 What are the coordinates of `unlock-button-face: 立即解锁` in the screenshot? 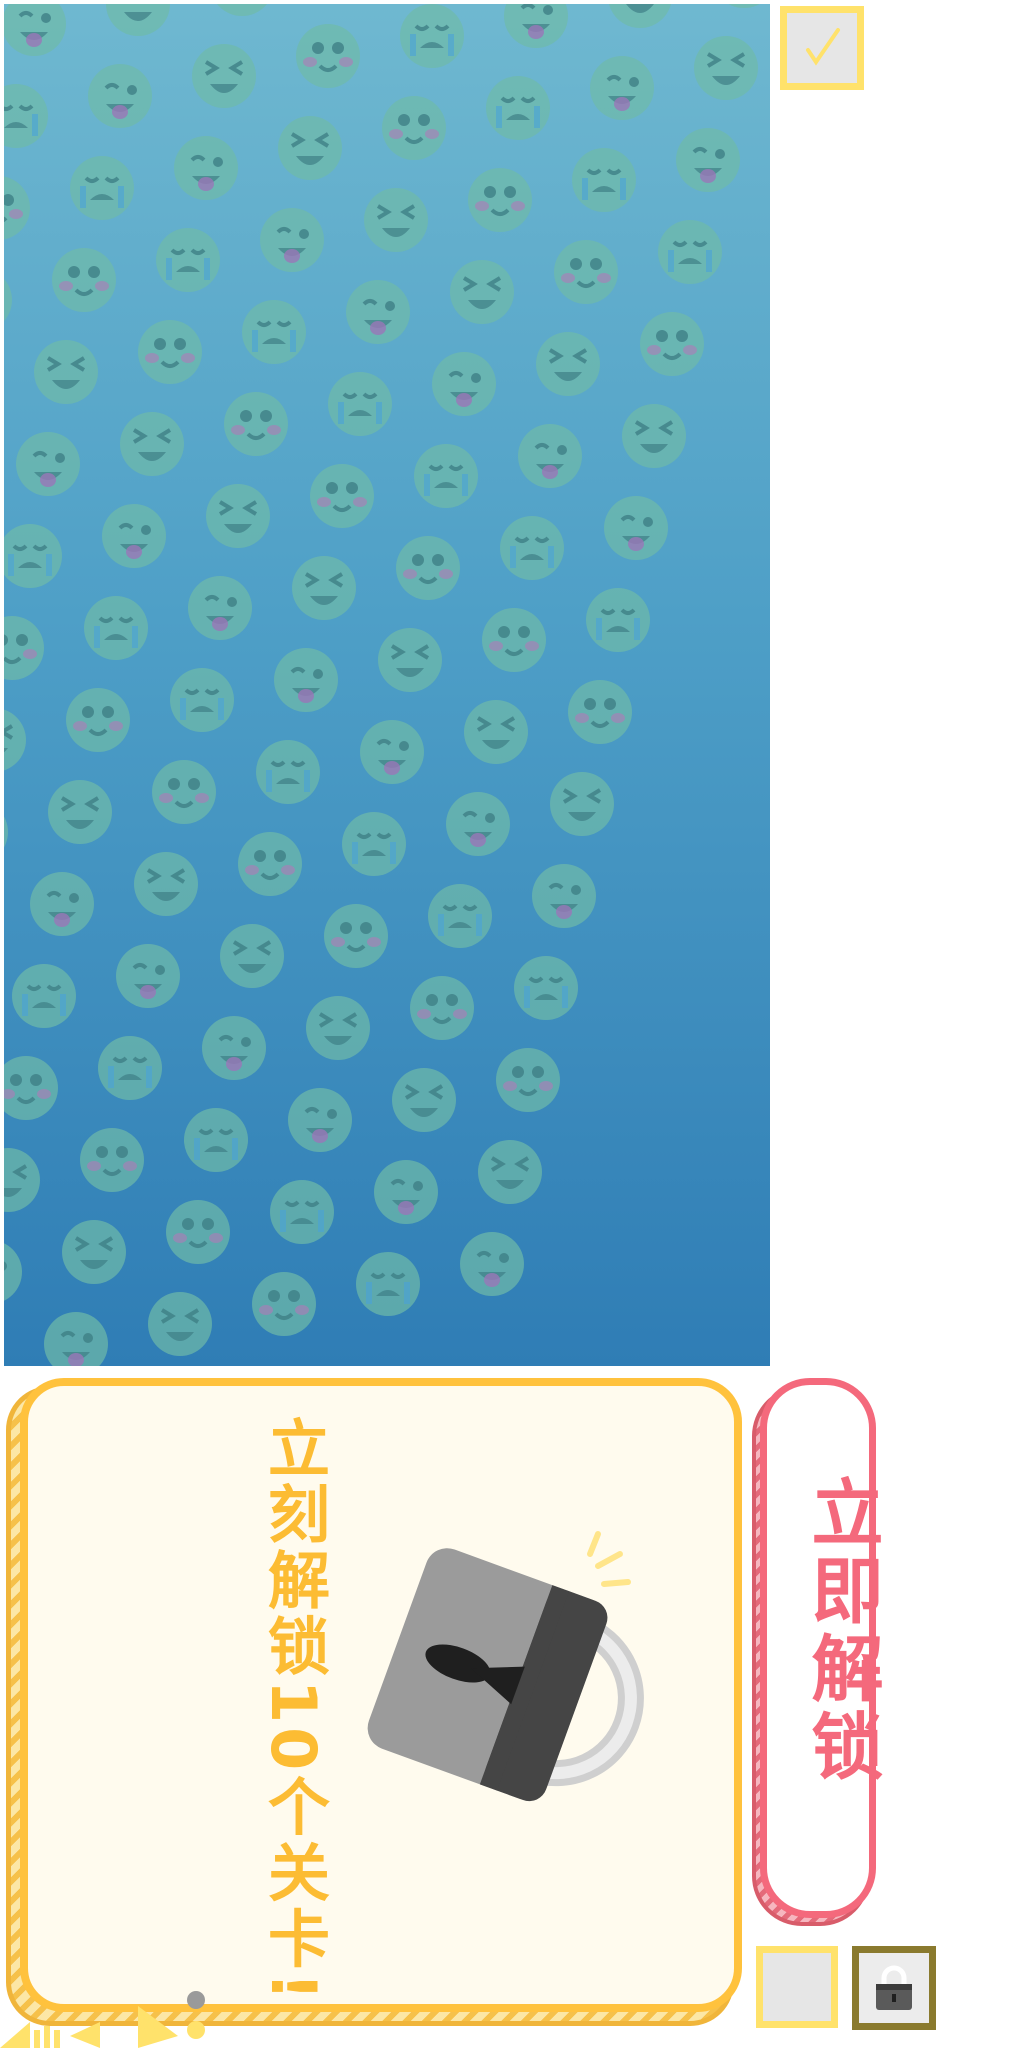 It's located at (821, 1648).